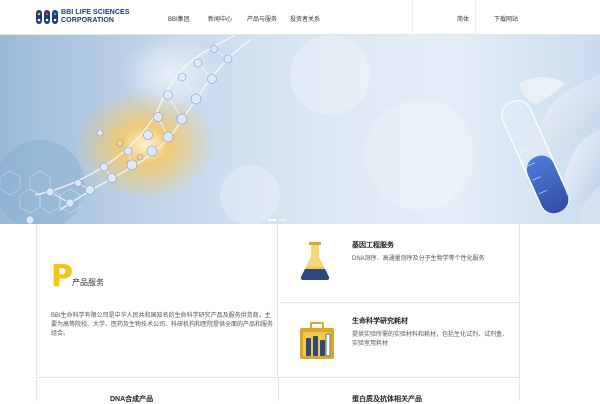  What do you see at coordinates (475, 17) in the screenshot?
I see `nav-divider` at bounding box center [475, 17].